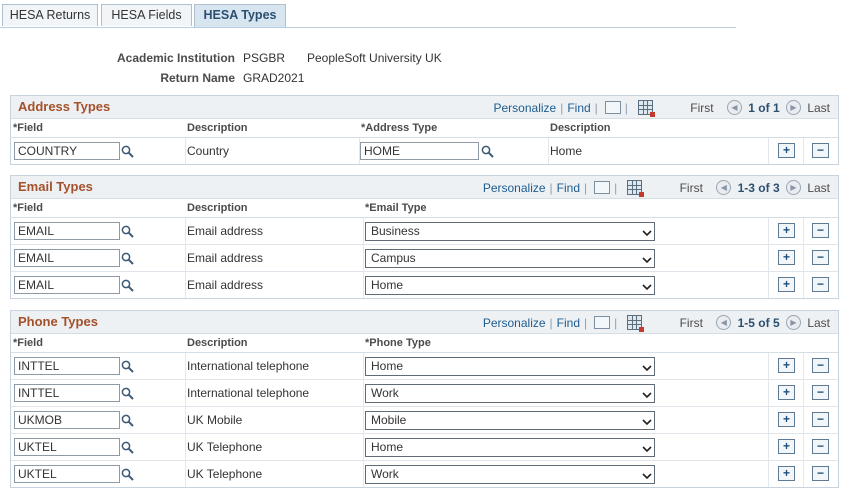 The width and height of the screenshot is (842, 490). Describe the element at coordinates (374, 58) in the screenshot. I see `institution-name: PeopleSoft University UK` at that location.